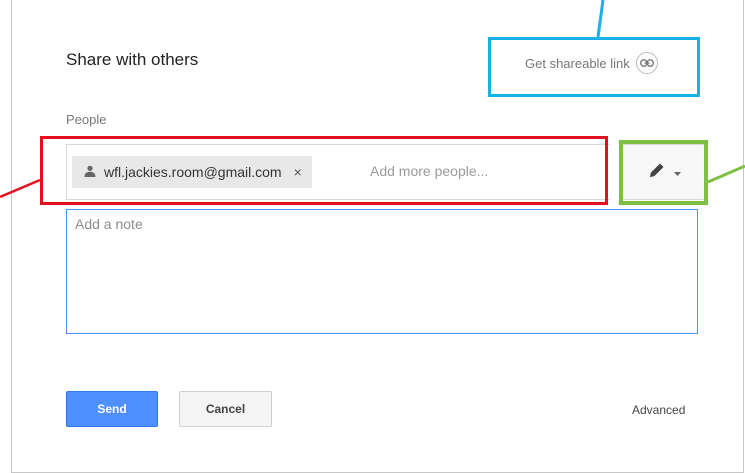  What do you see at coordinates (600, 19) in the screenshot?
I see `annotation-line-blue` at bounding box center [600, 19].